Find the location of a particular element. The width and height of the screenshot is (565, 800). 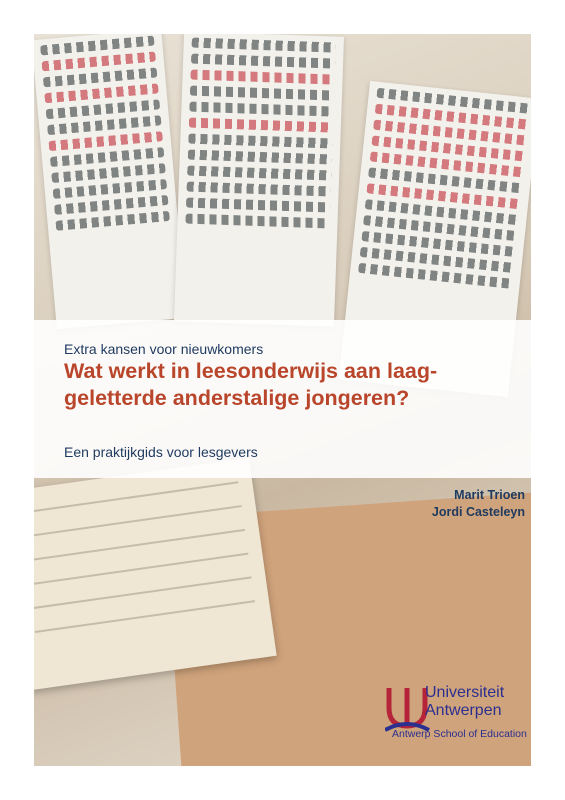

logo-line2: Antwerpen is located at coordinates (463, 710).